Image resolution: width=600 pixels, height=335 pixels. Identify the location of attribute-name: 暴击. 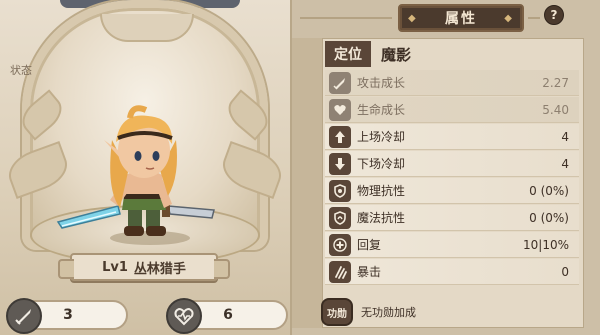
(369, 272).